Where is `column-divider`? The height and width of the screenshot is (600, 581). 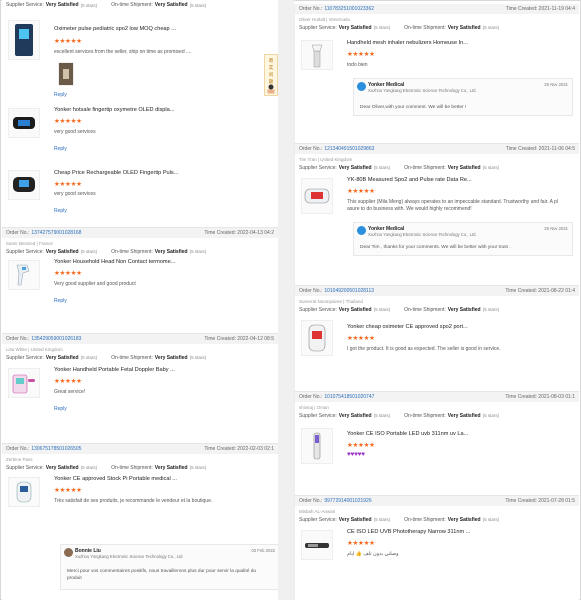 column-divider is located at coordinates (286, 300).